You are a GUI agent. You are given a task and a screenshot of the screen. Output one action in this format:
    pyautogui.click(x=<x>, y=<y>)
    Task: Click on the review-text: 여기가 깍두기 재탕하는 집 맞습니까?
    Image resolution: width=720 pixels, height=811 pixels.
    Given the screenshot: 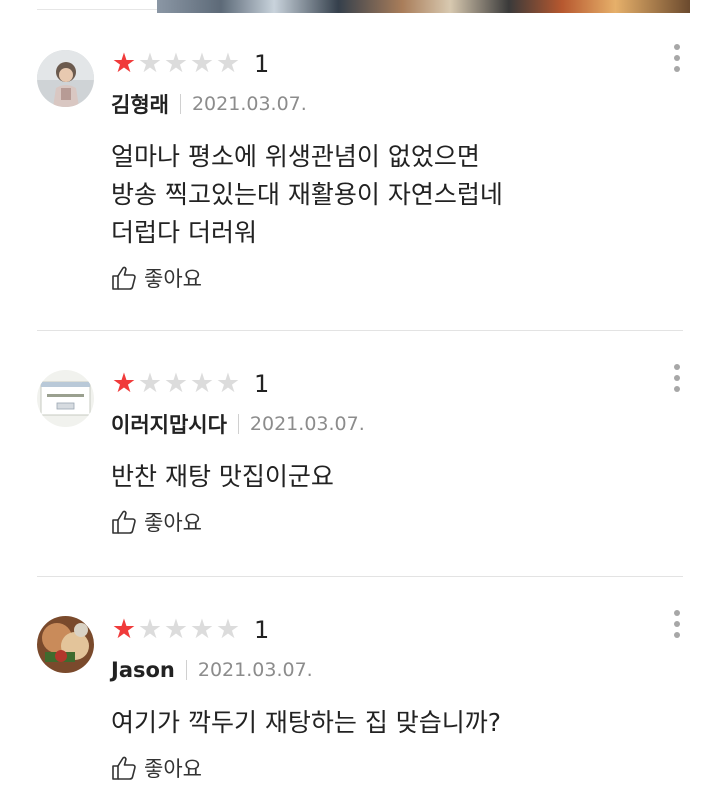 What is the action you would take?
    pyautogui.click(x=306, y=722)
    